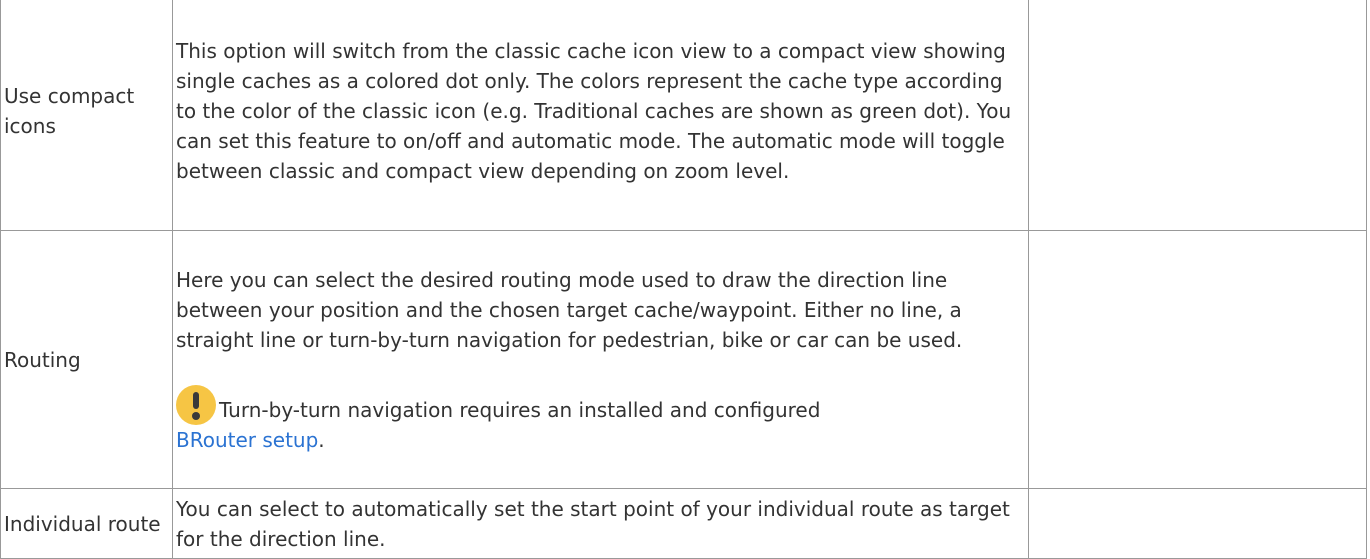 The width and height of the screenshot is (1370, 559). Describe the element at coordinates (247, 440) in the screenshot. I see `brouter-setup-link: BRouter setup` at that location.